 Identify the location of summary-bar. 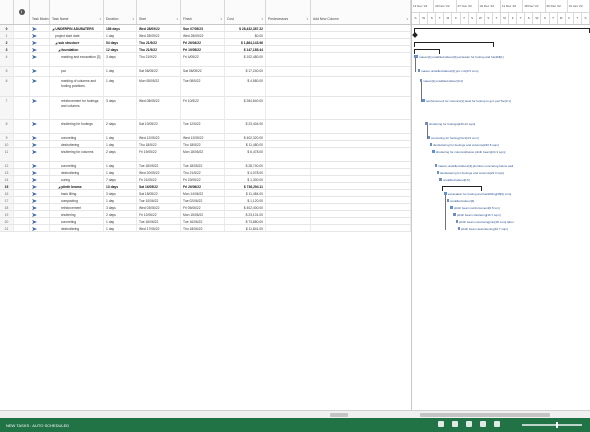
(502, 30).